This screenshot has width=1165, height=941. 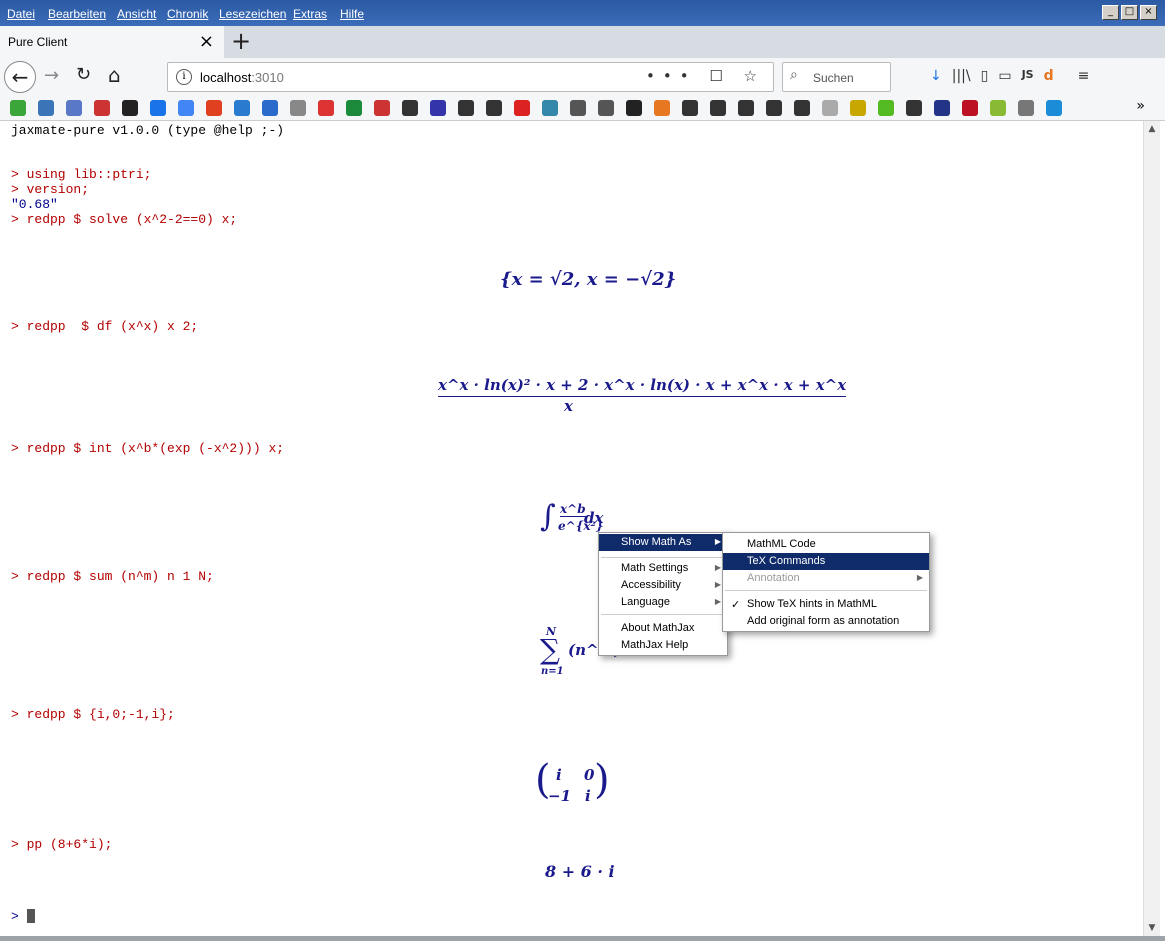 What do you see at coordinates (1152, 928) in the screenshot?
I see `scroll-down-icon: ▼` at bounding box center [1152, 928].